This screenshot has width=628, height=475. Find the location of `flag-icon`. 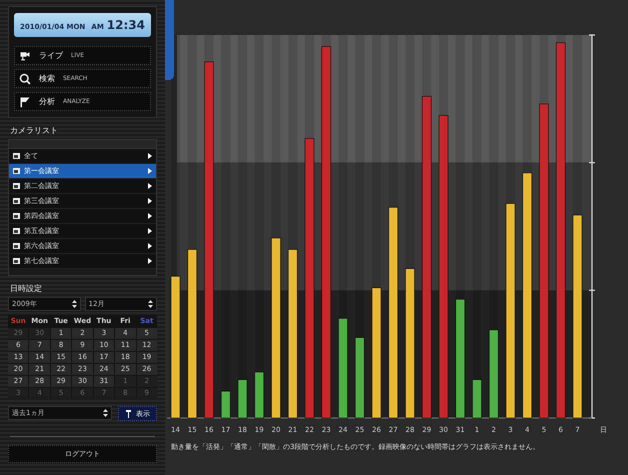

flag-icon is located at coordinates (25, 102).